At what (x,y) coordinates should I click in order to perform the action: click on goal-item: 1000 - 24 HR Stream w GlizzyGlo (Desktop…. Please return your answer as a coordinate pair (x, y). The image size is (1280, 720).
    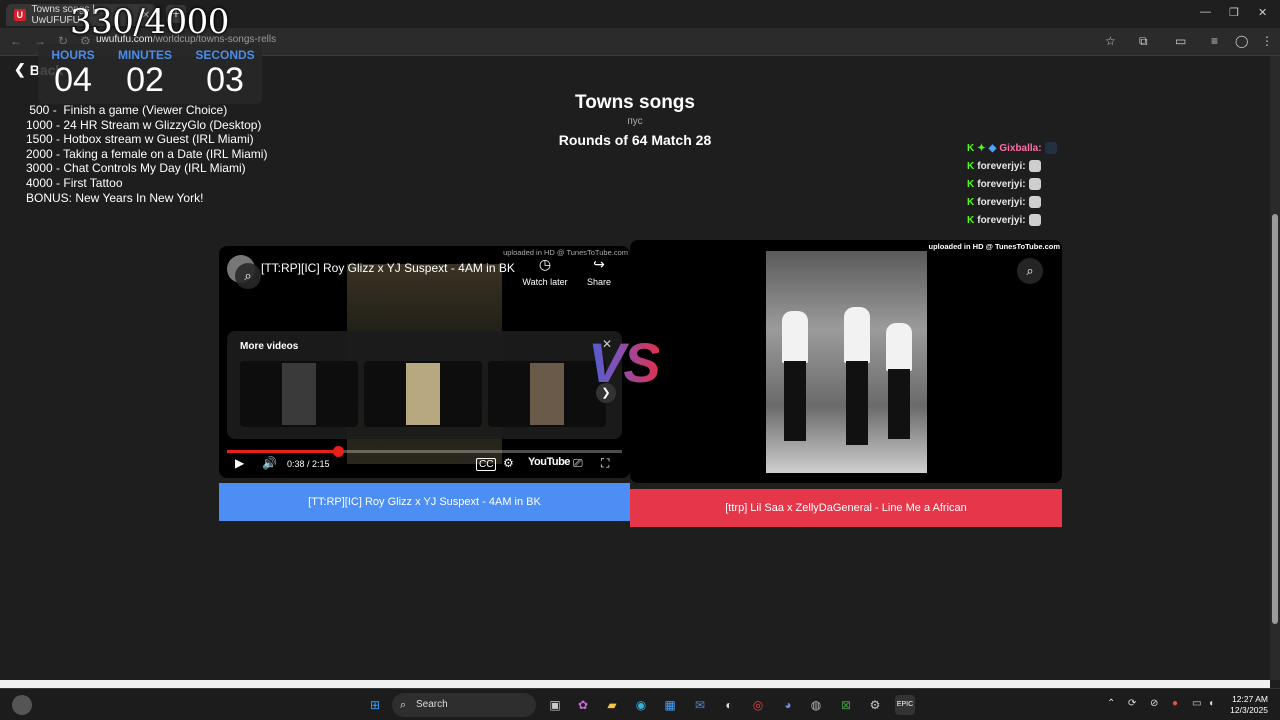
    Looking at the image, I should click on (144, 124).